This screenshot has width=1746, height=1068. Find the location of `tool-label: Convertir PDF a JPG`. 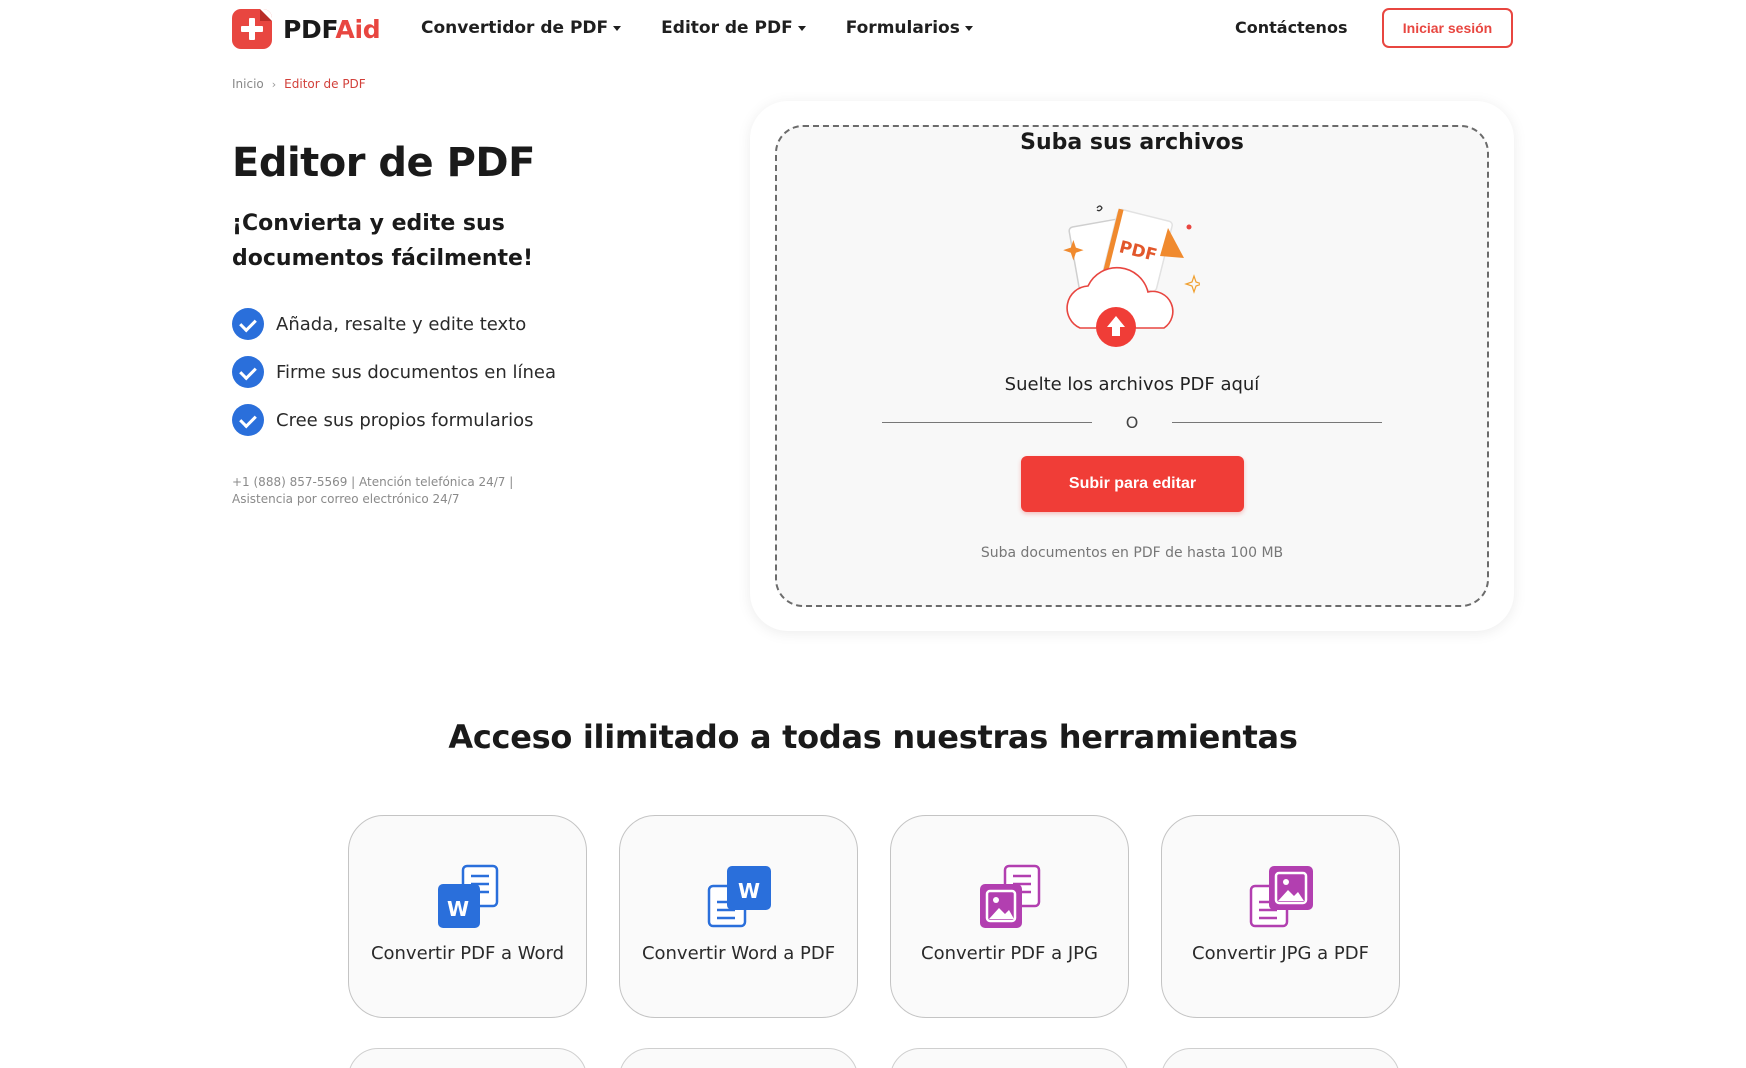

tool-label: Convertir PDF a JPG is located at coordinates (1009, 953).